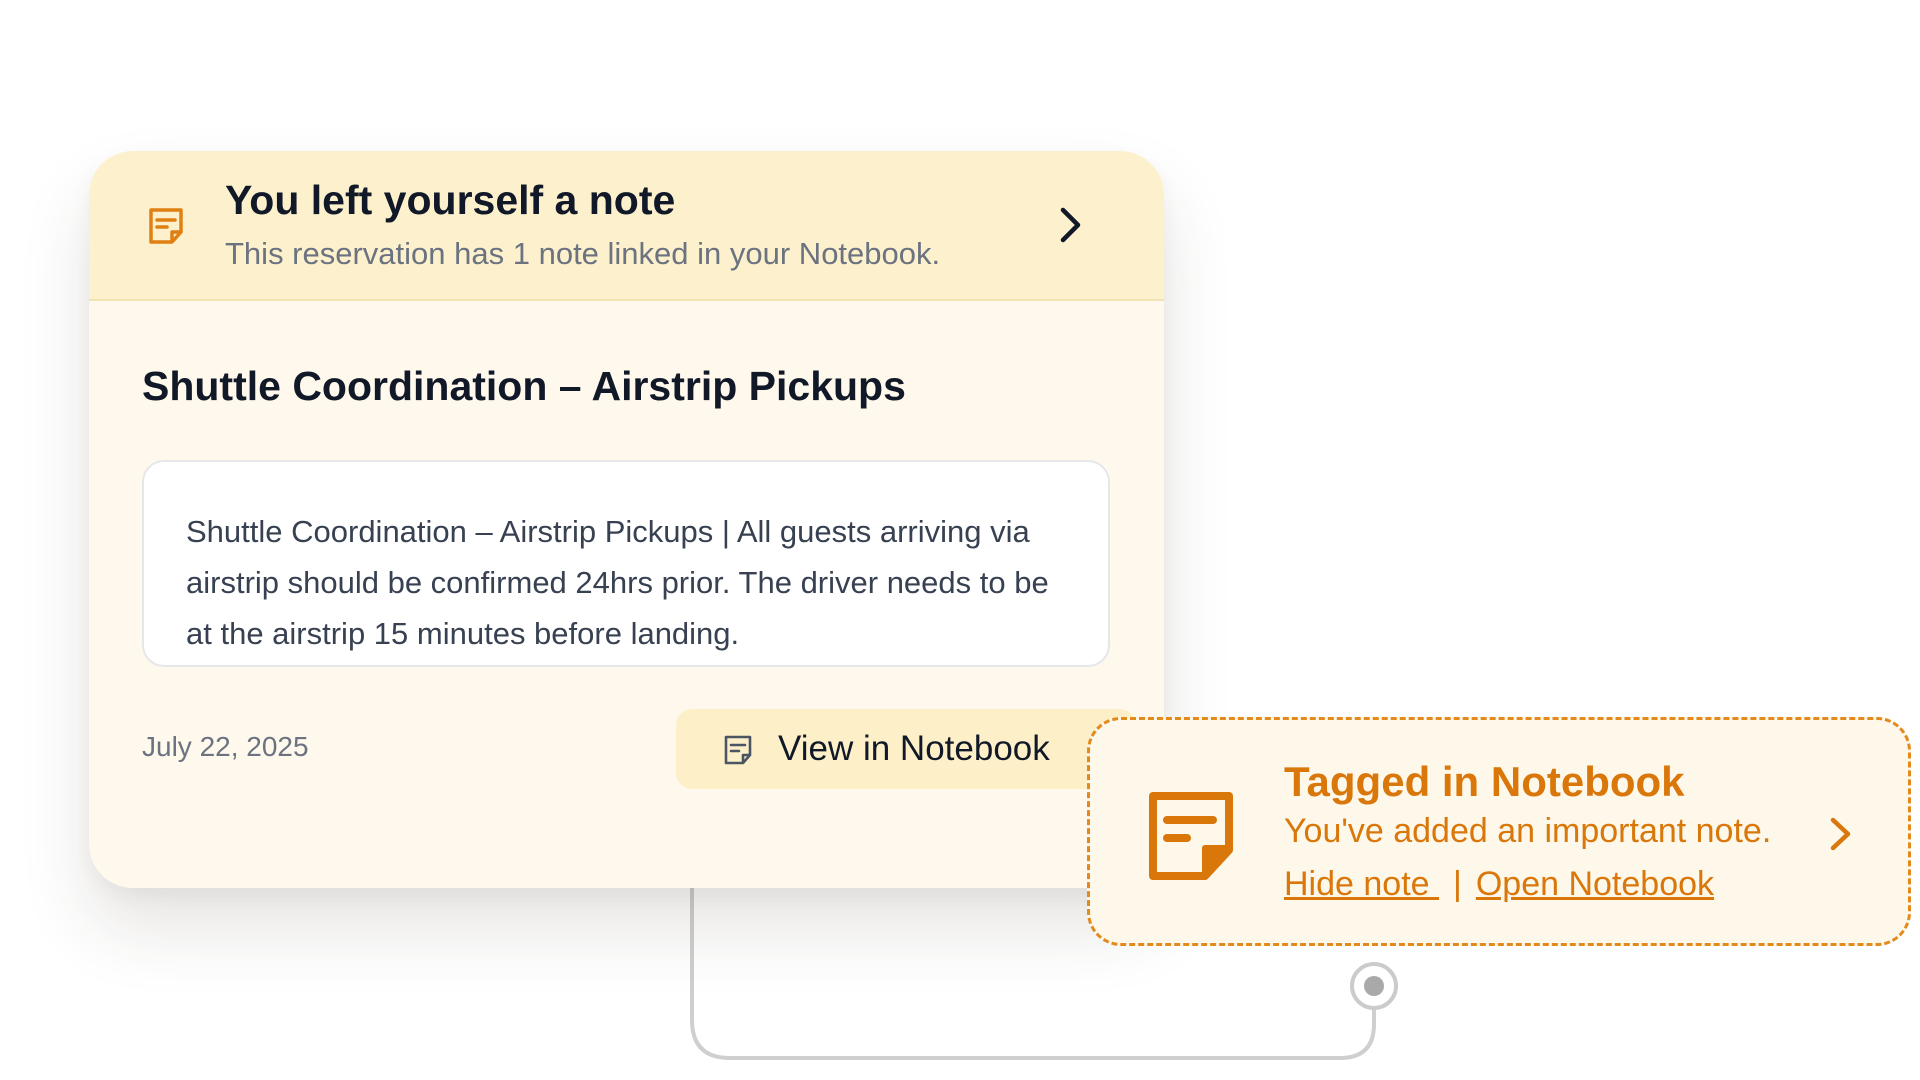 Image resolution: width=1920 pixels, height=1080 pixels. What do you see at coordinates (1361, 884) in the screenshot?
I see `hide-note-link: Hide note` at bounding box center [1361, 884].